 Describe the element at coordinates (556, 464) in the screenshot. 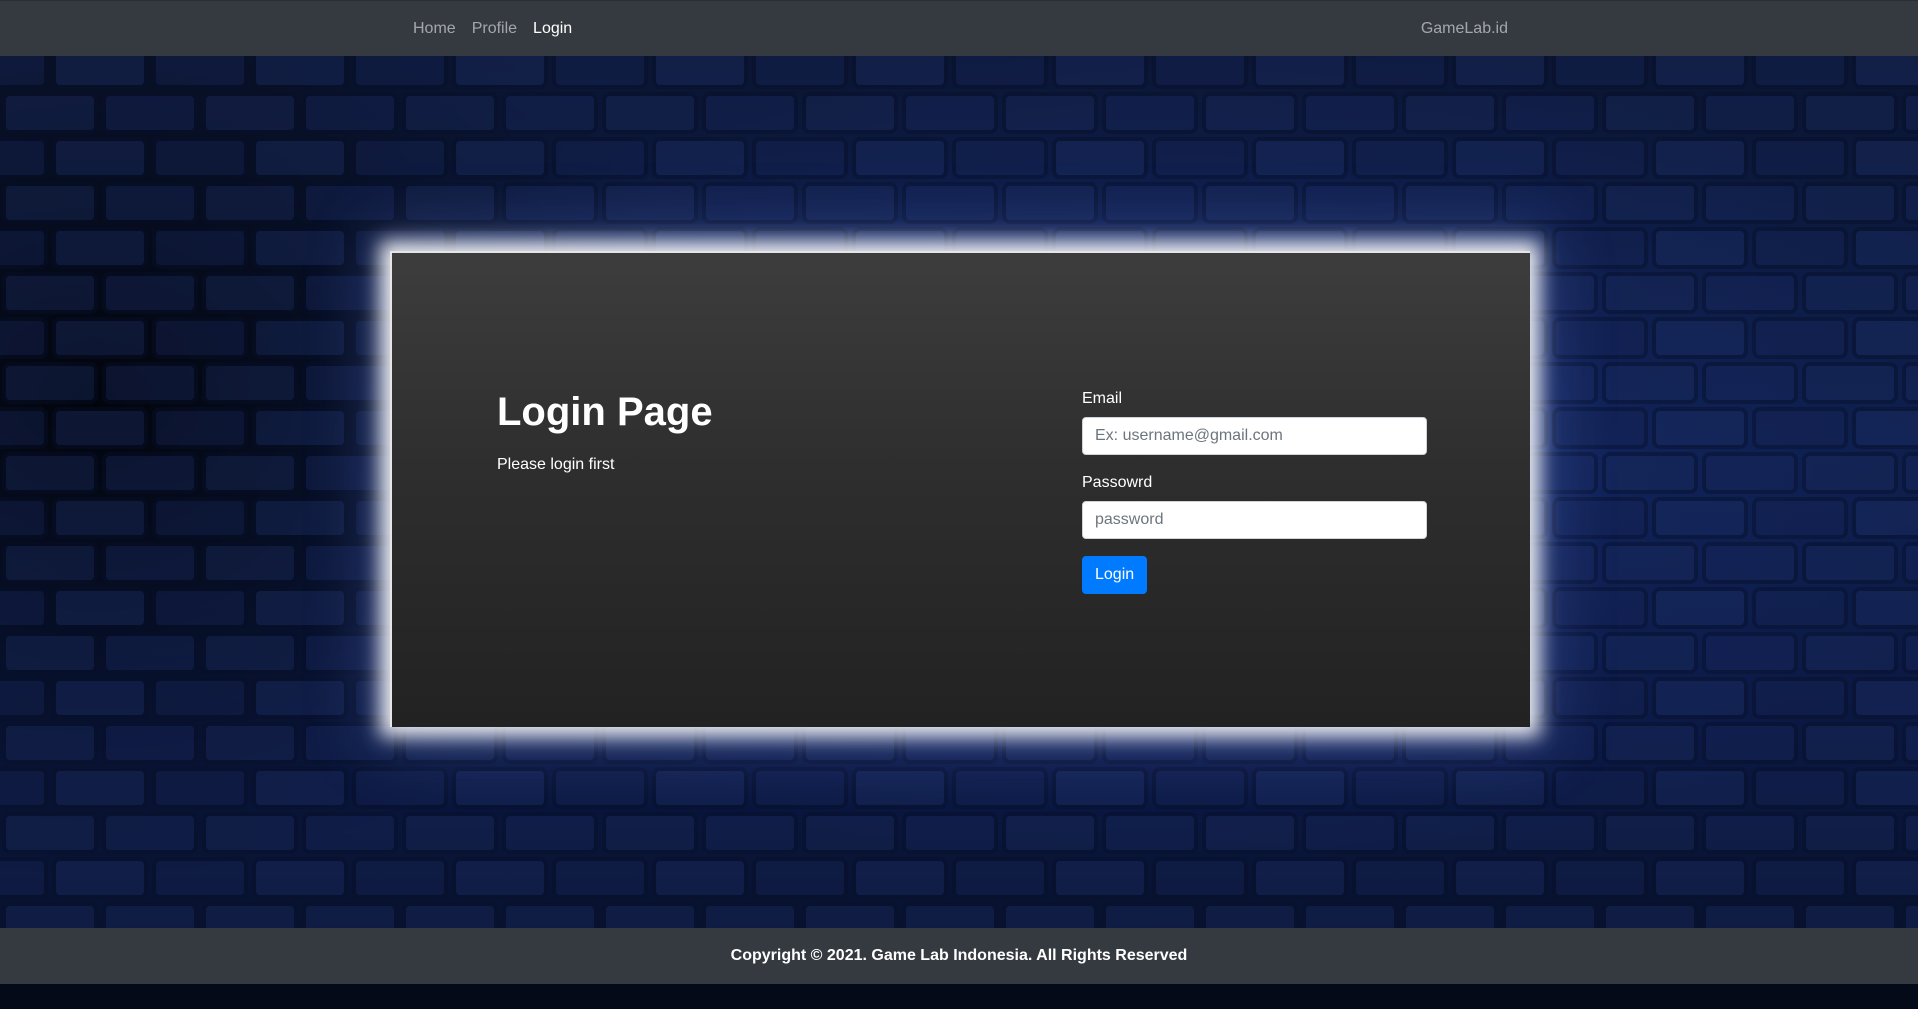

I see `page-subtitle: Please login first` at that location.